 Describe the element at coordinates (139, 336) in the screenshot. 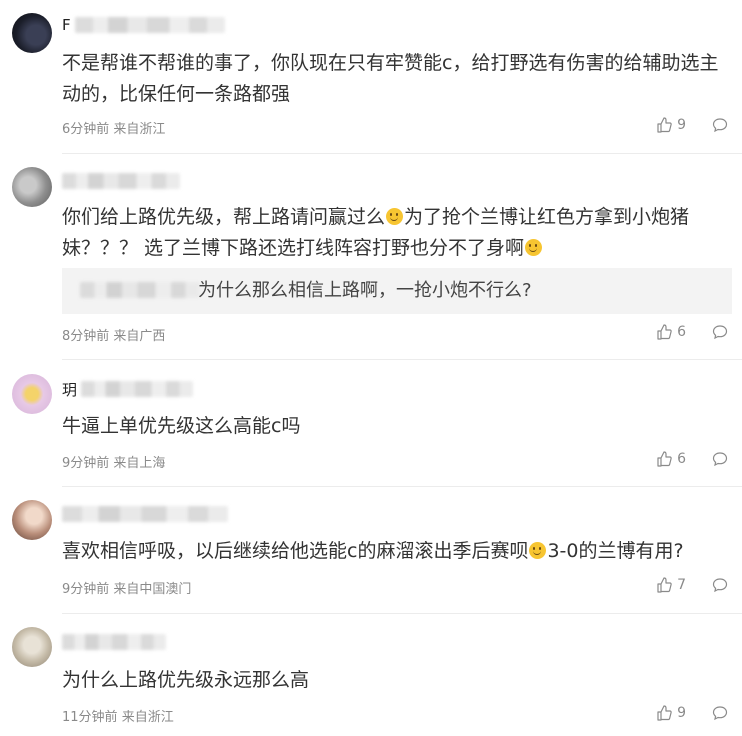

I see `comment-location: 来自广西` at that location.